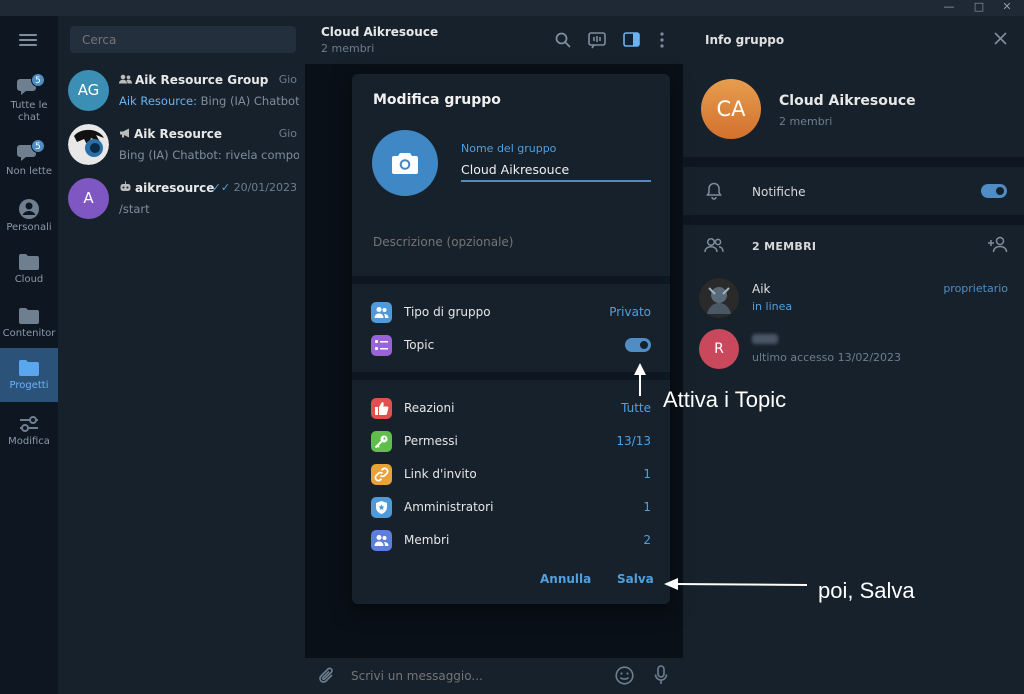  Describe the element at coordinates (998, 244) in the screenshot. I see `add-member-icon` at that location.